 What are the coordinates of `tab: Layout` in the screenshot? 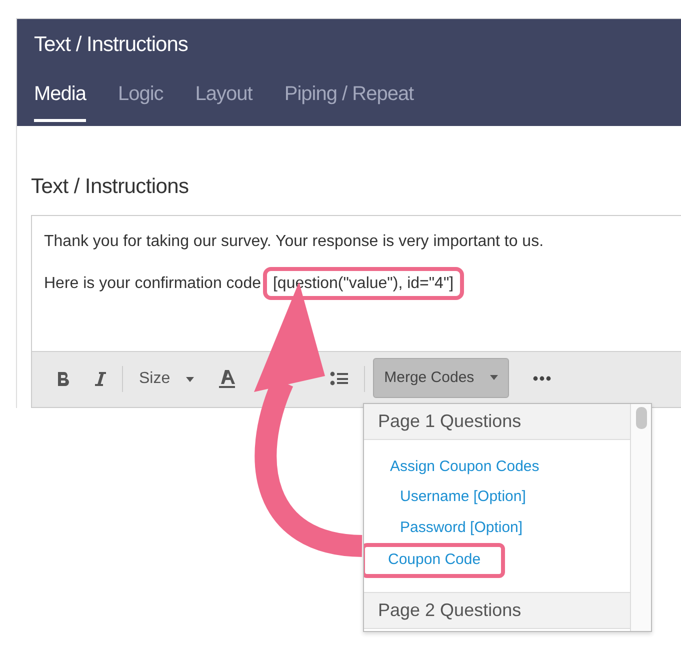 It's located at (223, 100).